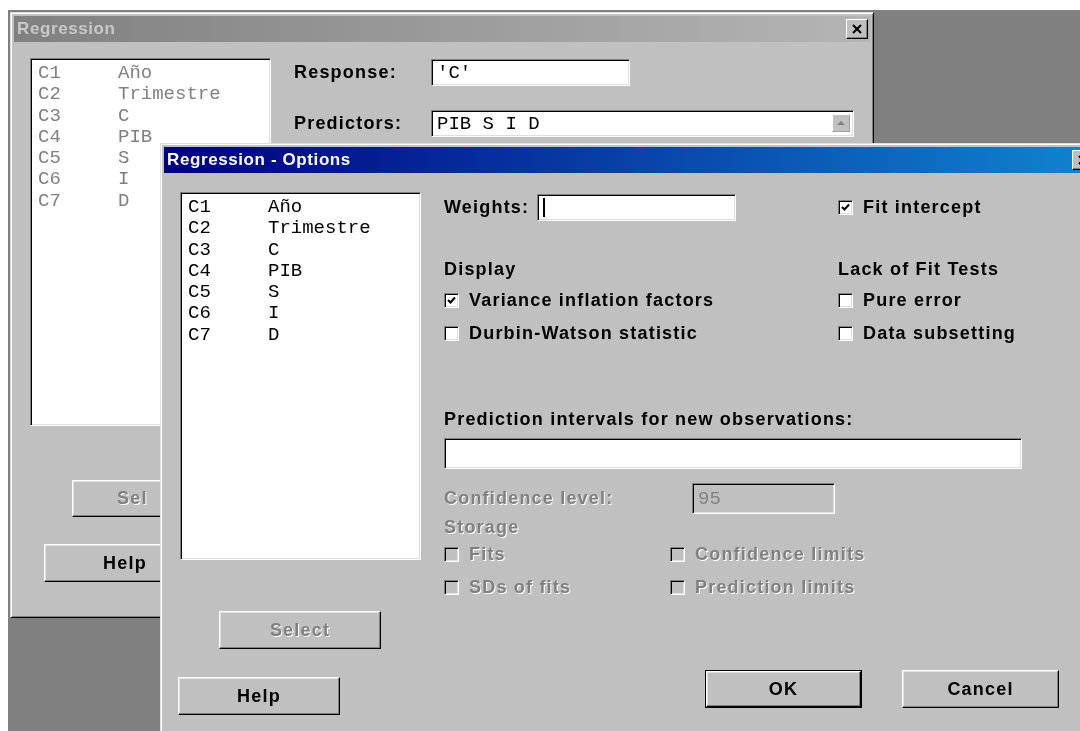 This screenshot has height=731, width=1080. What do you see at coordinates (592, 300) in the screenshot?
I see `checkbox-label: Variance inflation factors` at bounding box center [592, 300].